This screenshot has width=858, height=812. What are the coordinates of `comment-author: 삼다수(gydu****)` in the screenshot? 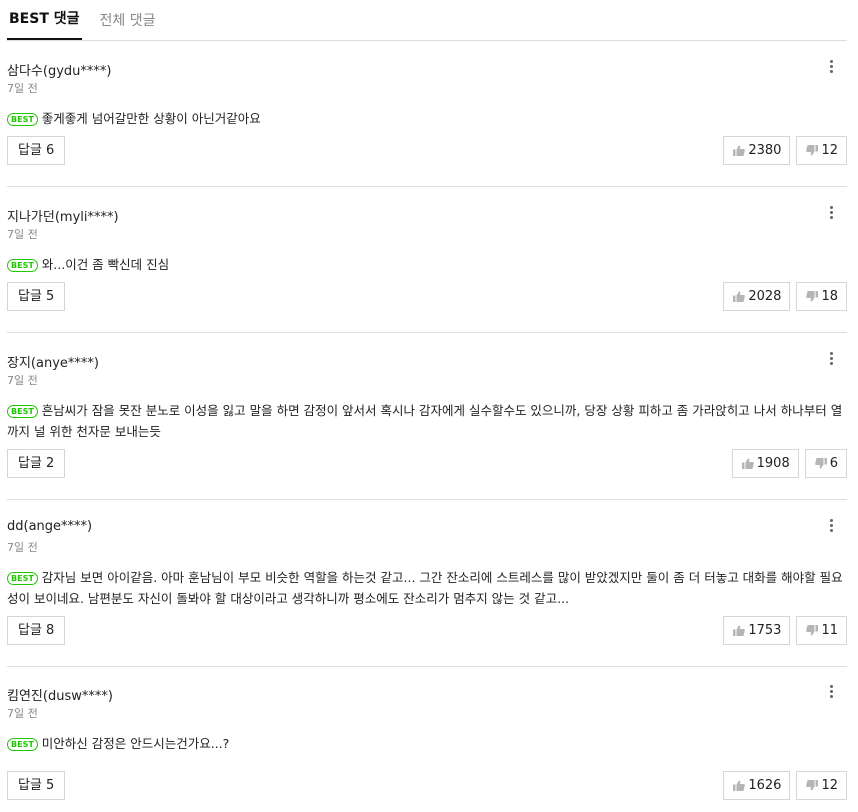 It's located at (59, 69).